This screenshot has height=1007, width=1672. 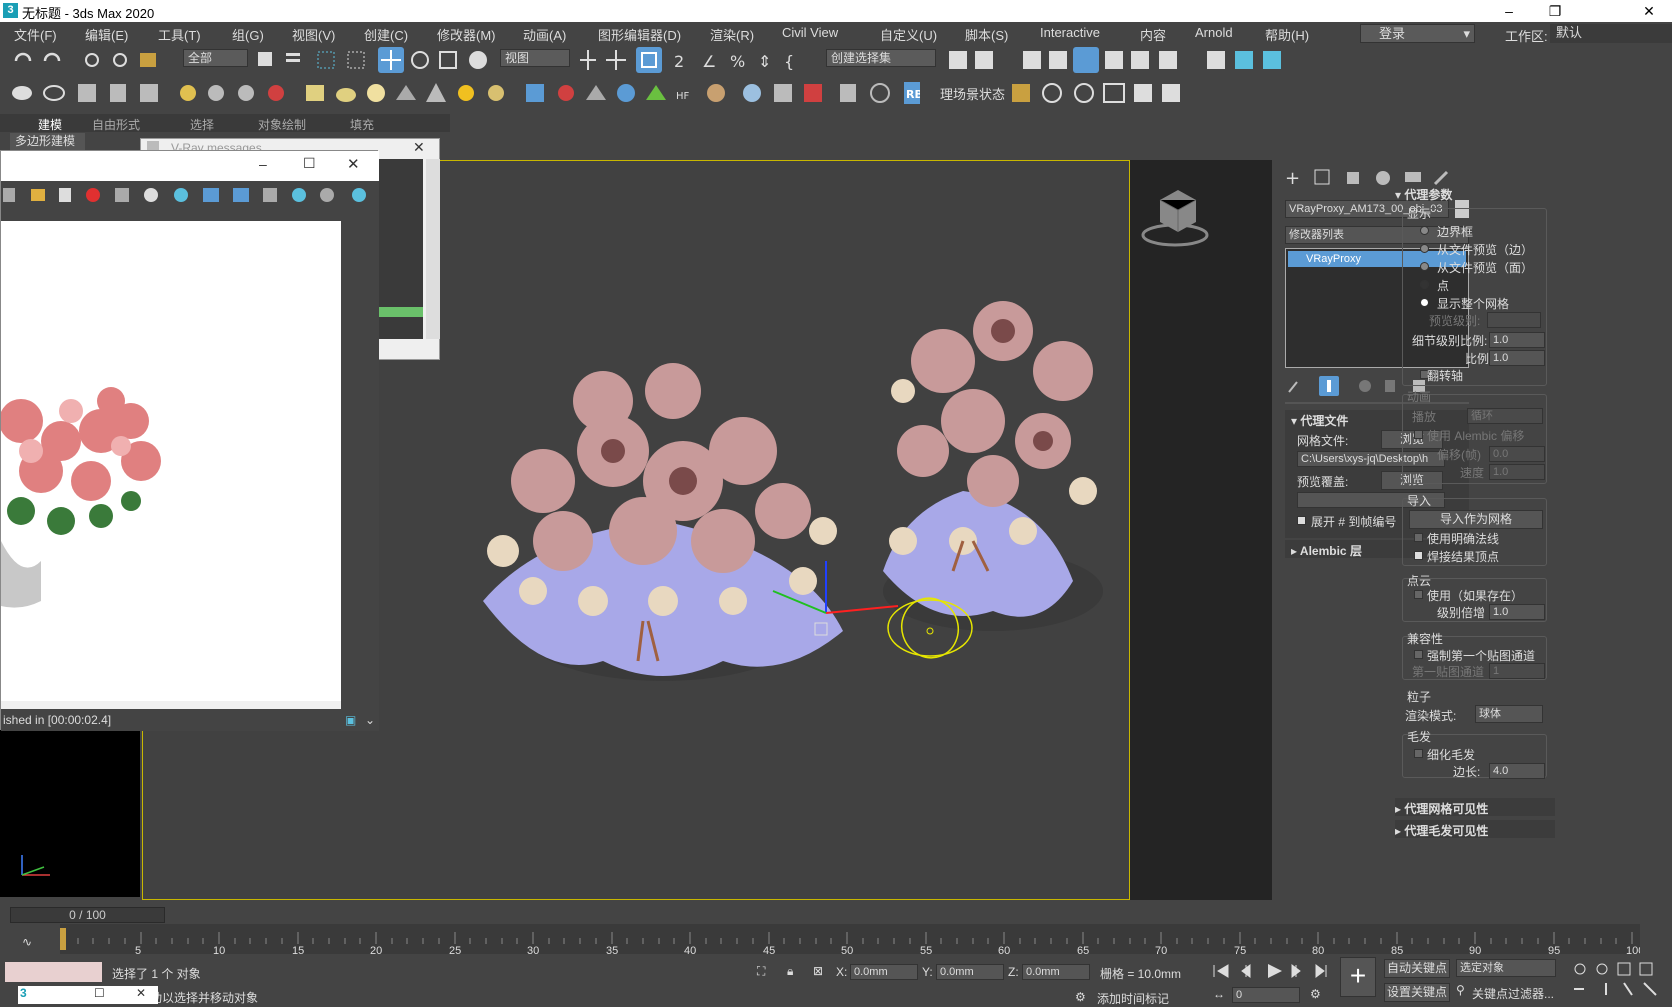 What do you see at coordinates (63, 939) in the screenshot?
I see `time-cursor` at bounding box center [63, 939].